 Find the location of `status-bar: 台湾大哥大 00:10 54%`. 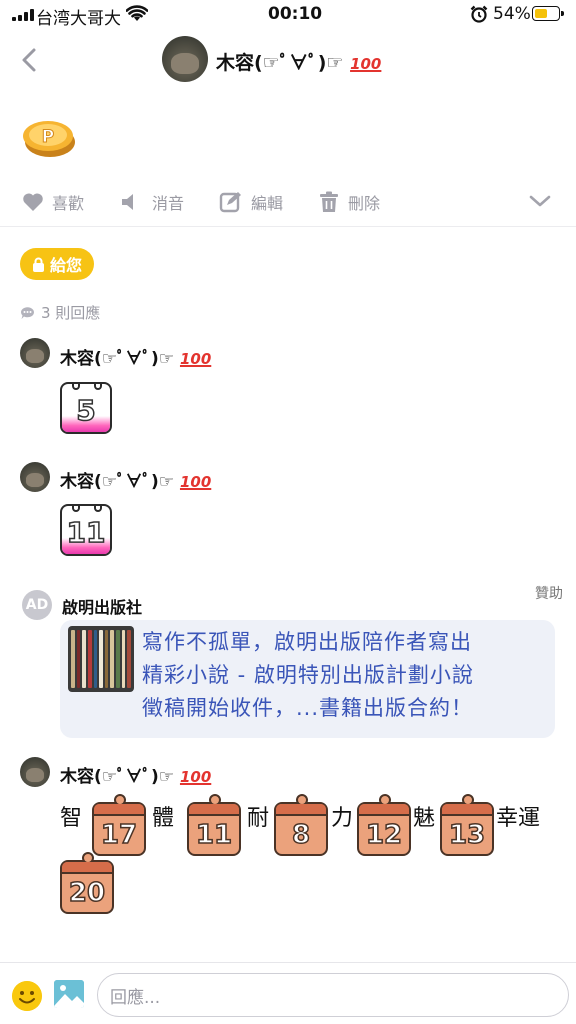

status-bar: 台湾大哥大 00:10 54% is located at coordinates (288, 15).